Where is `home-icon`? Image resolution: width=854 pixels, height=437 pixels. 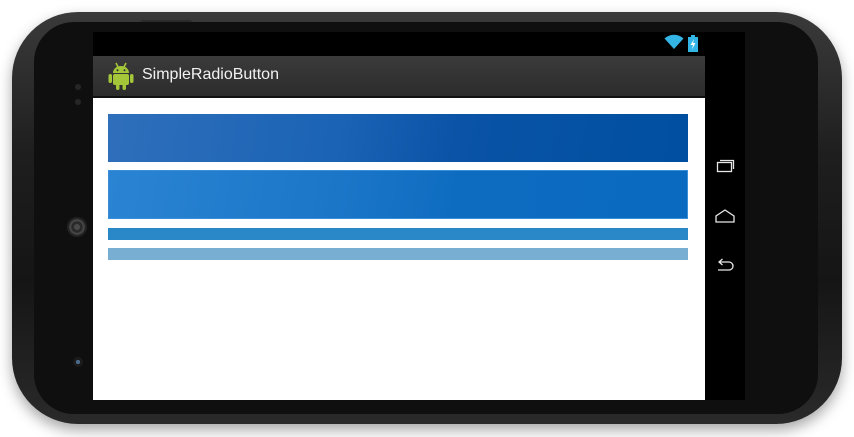 home-icon is located at coordinates (725, 216).